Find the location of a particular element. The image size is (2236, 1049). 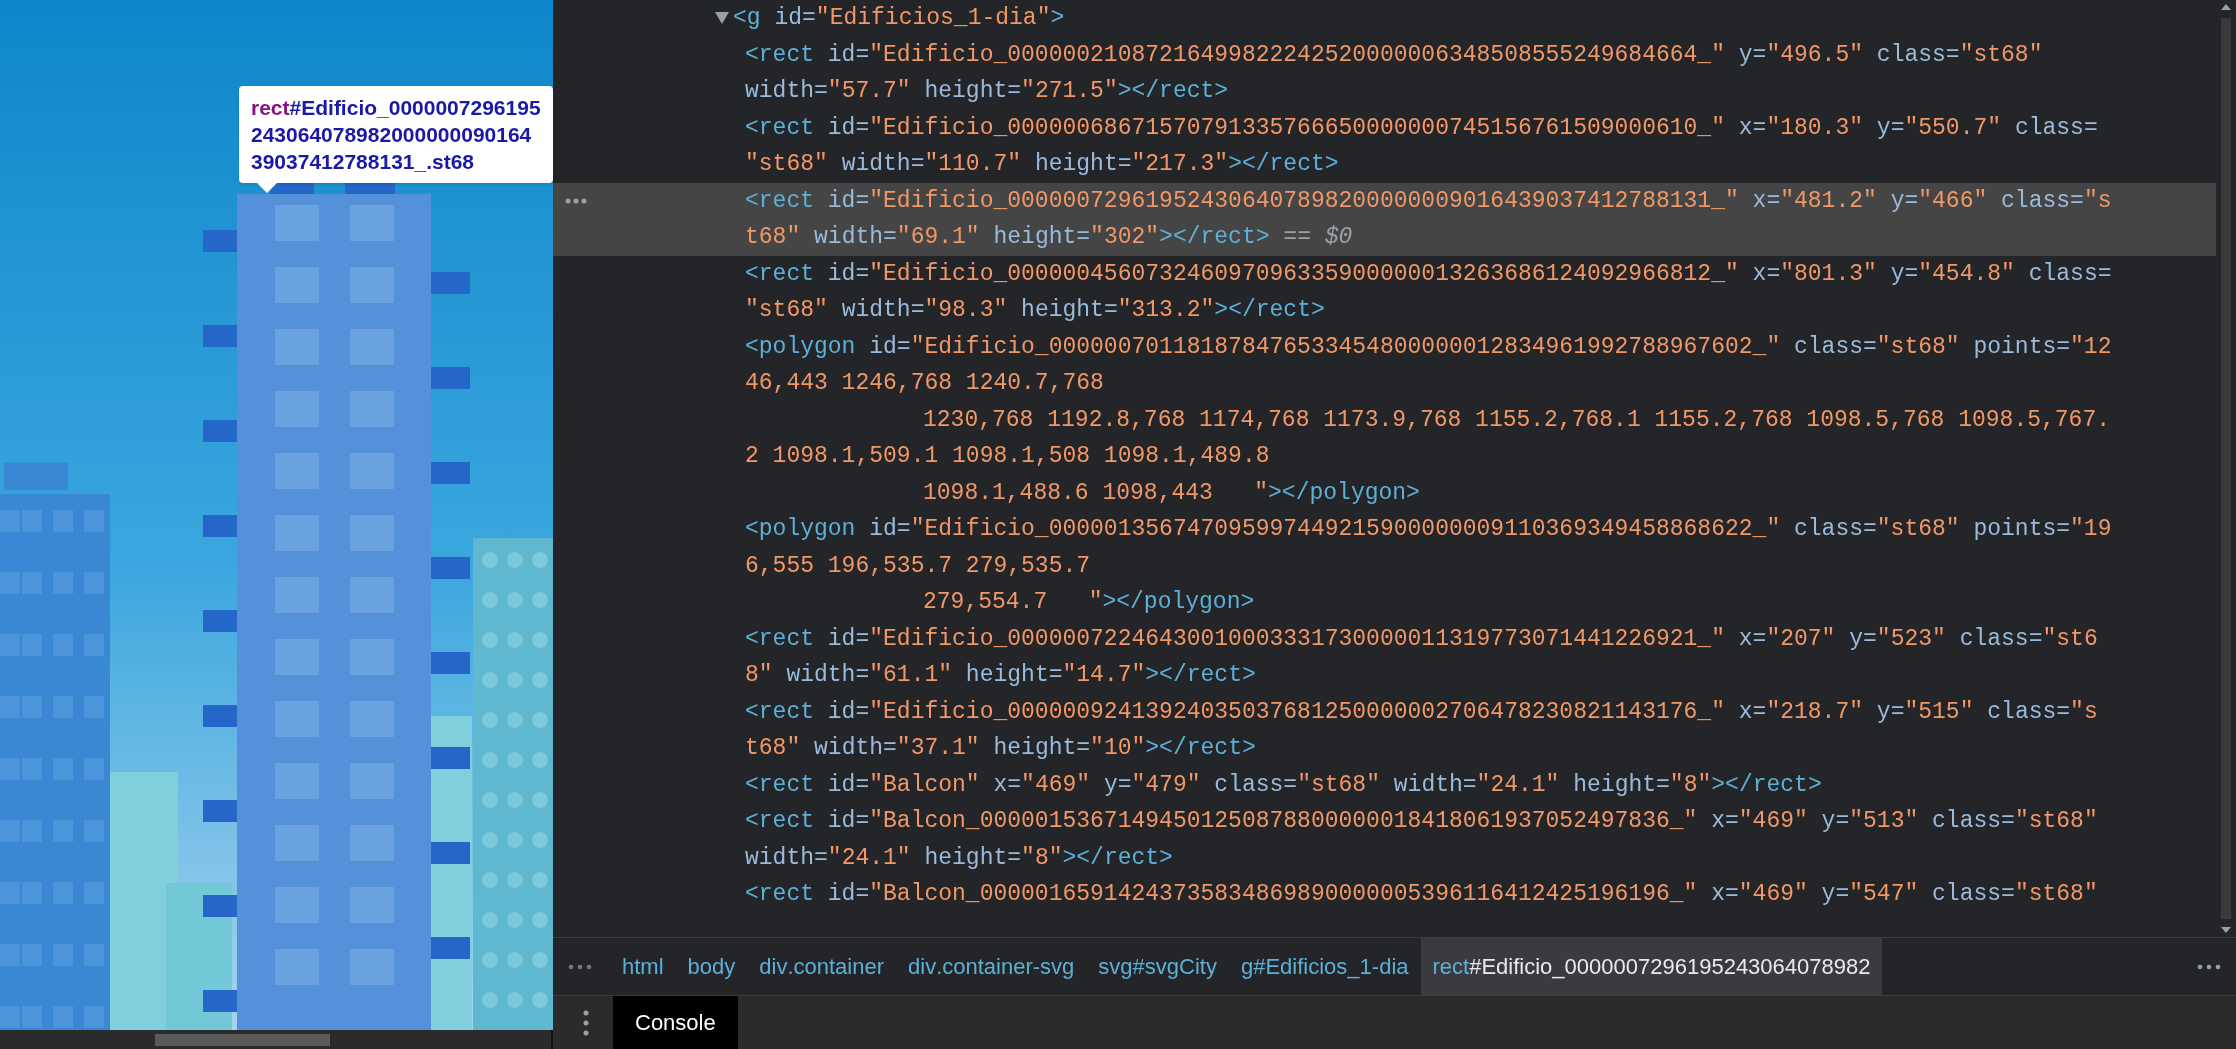

code-line: <rect id="Edificio_00000068671570791335766650000000745156761509000610_" x="180.3" y="550.7" class= is located at coordinates (1421, 127).